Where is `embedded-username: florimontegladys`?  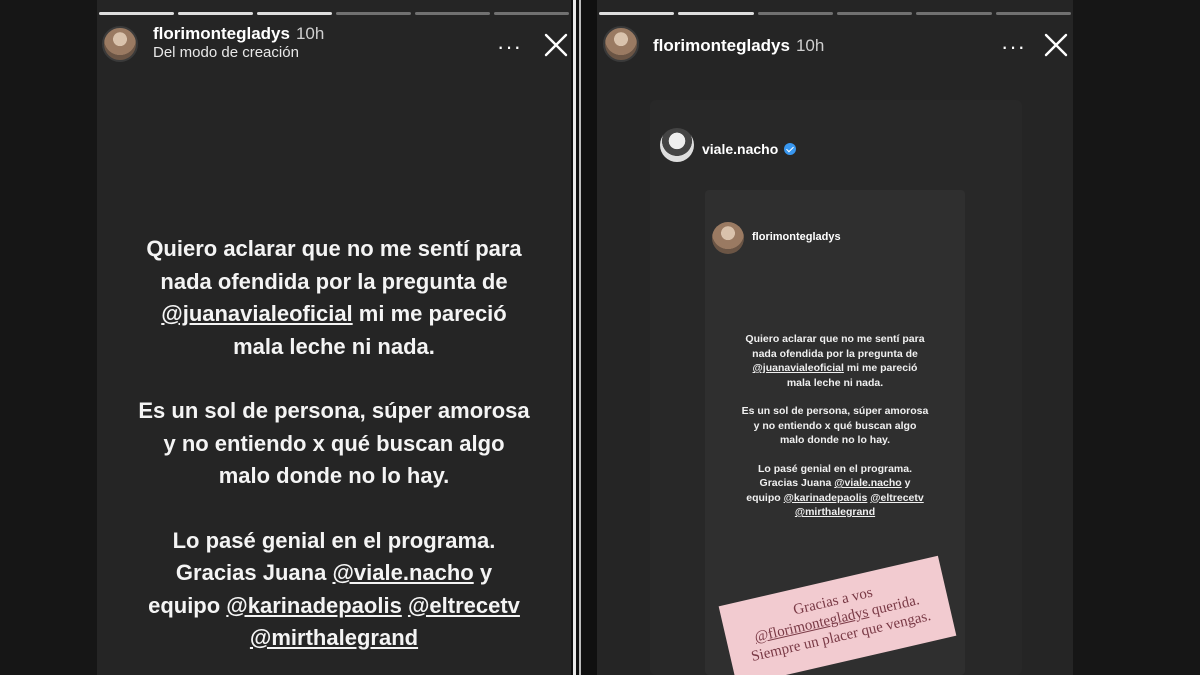
embedded-username: florimontegladys is located at coordinates (796, 237).